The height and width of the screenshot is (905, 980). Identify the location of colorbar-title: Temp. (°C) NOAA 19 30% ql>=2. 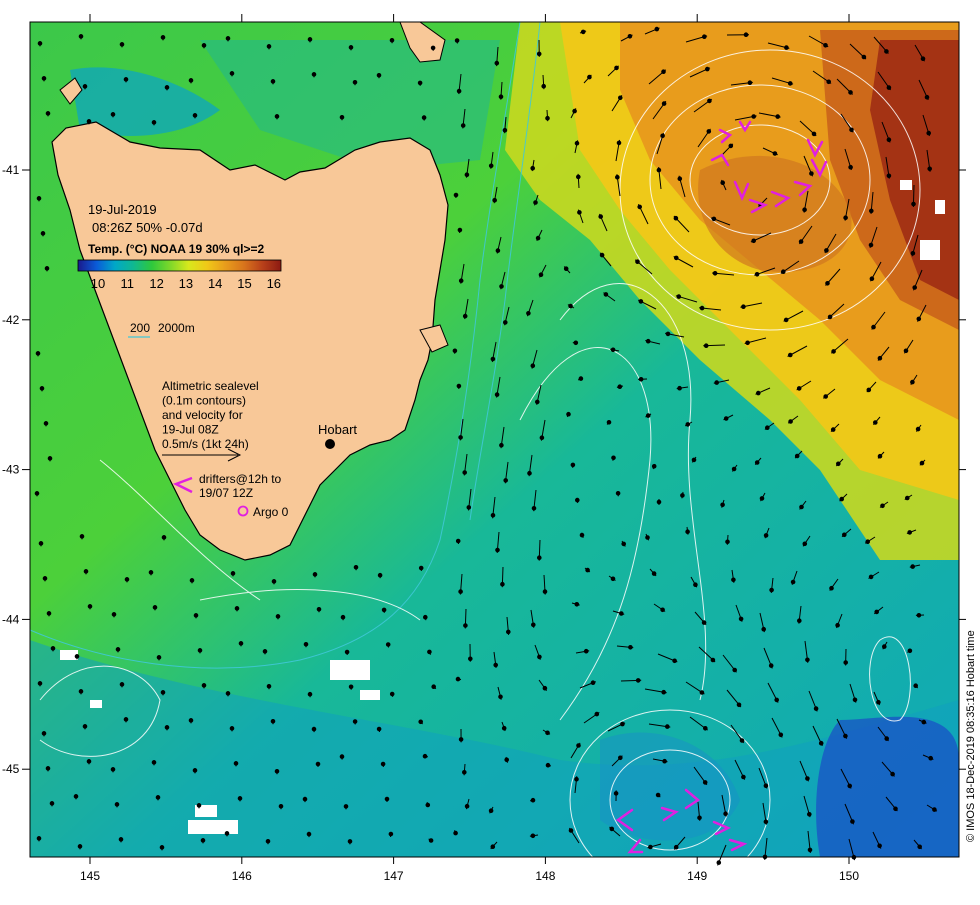
(176, 249).